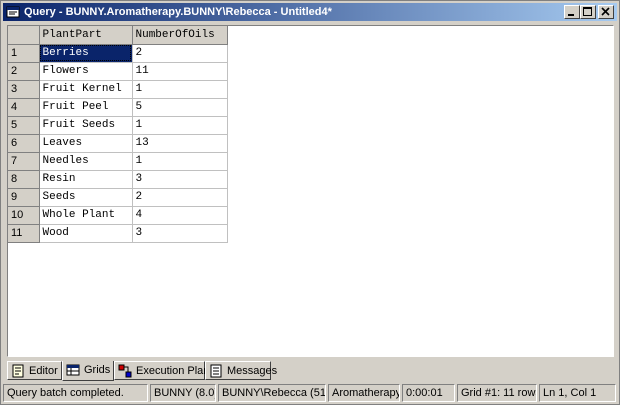  Describe the element at coordinates (75, 393) in the screenshot. I see `status-message: Query batch completed.` at that location.